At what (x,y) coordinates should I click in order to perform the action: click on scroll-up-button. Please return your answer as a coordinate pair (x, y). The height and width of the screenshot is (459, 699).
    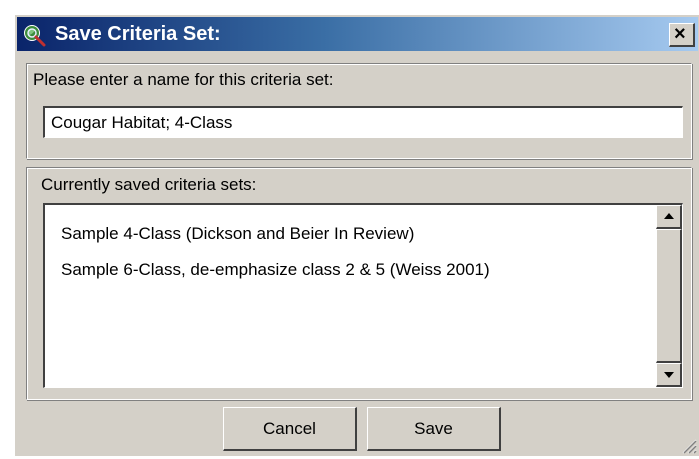
    Looking at the image, I should click on (669, 217).